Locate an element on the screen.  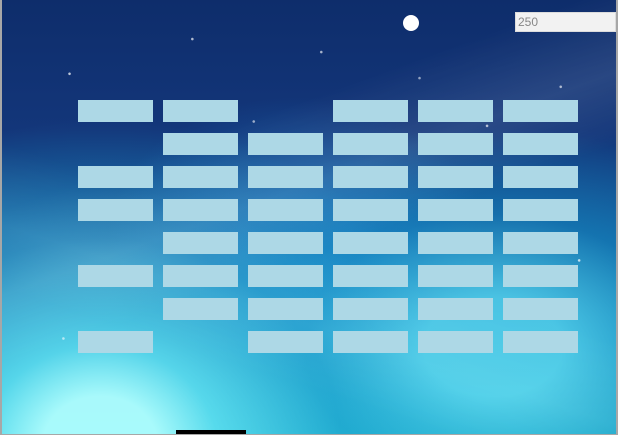
brick-r6-c1 is located at coordinates (115, 276).